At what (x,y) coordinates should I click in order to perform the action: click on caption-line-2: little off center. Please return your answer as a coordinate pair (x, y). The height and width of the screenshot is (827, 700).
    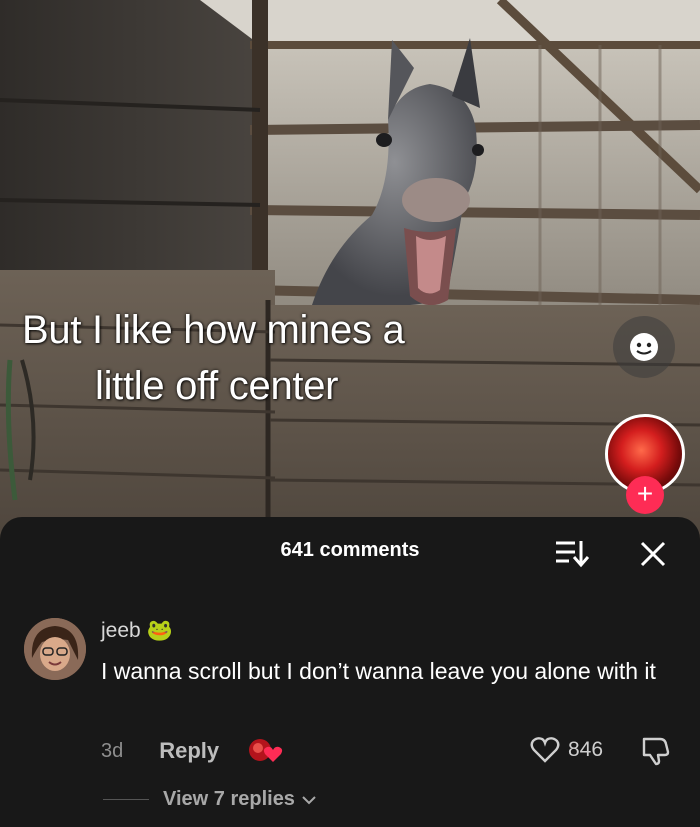
    Looking at the image, I should click on (217, 386).